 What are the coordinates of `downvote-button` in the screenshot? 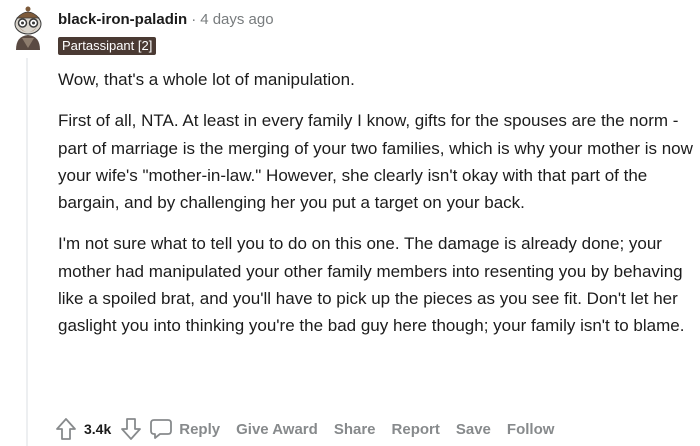 It's located at (131, 429).